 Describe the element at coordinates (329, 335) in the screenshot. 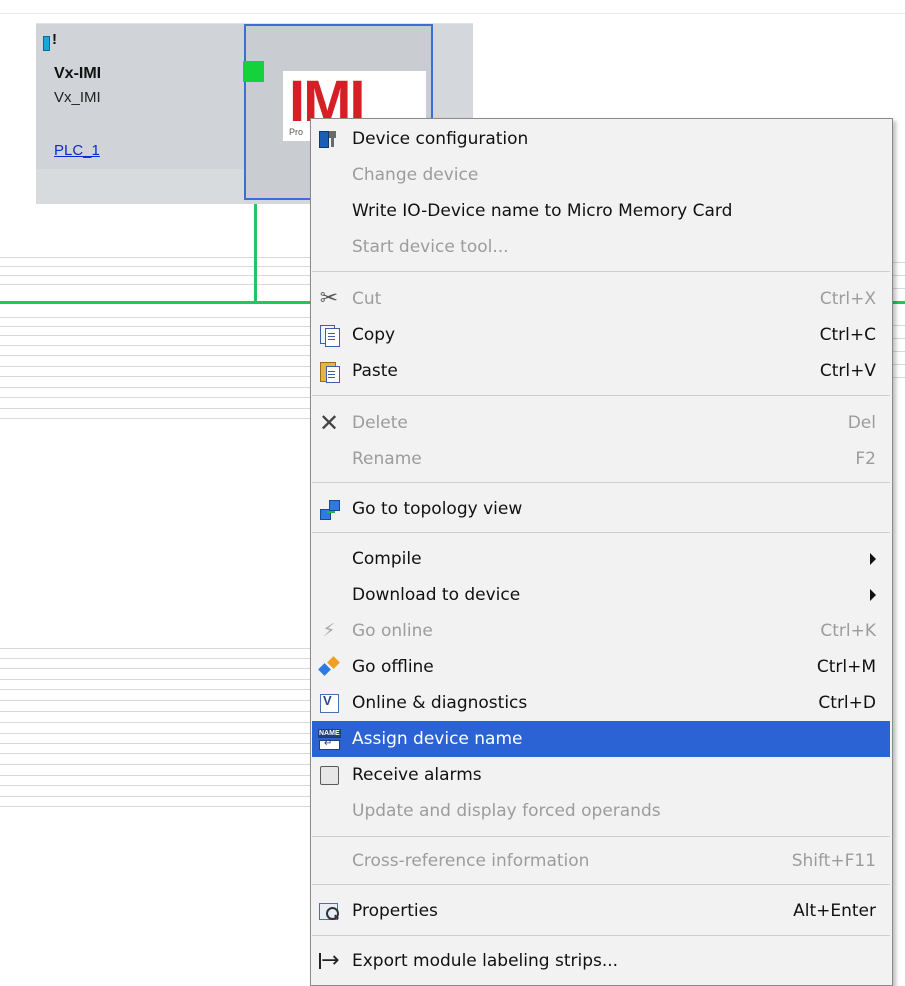

I see `copy-icon` at that location.